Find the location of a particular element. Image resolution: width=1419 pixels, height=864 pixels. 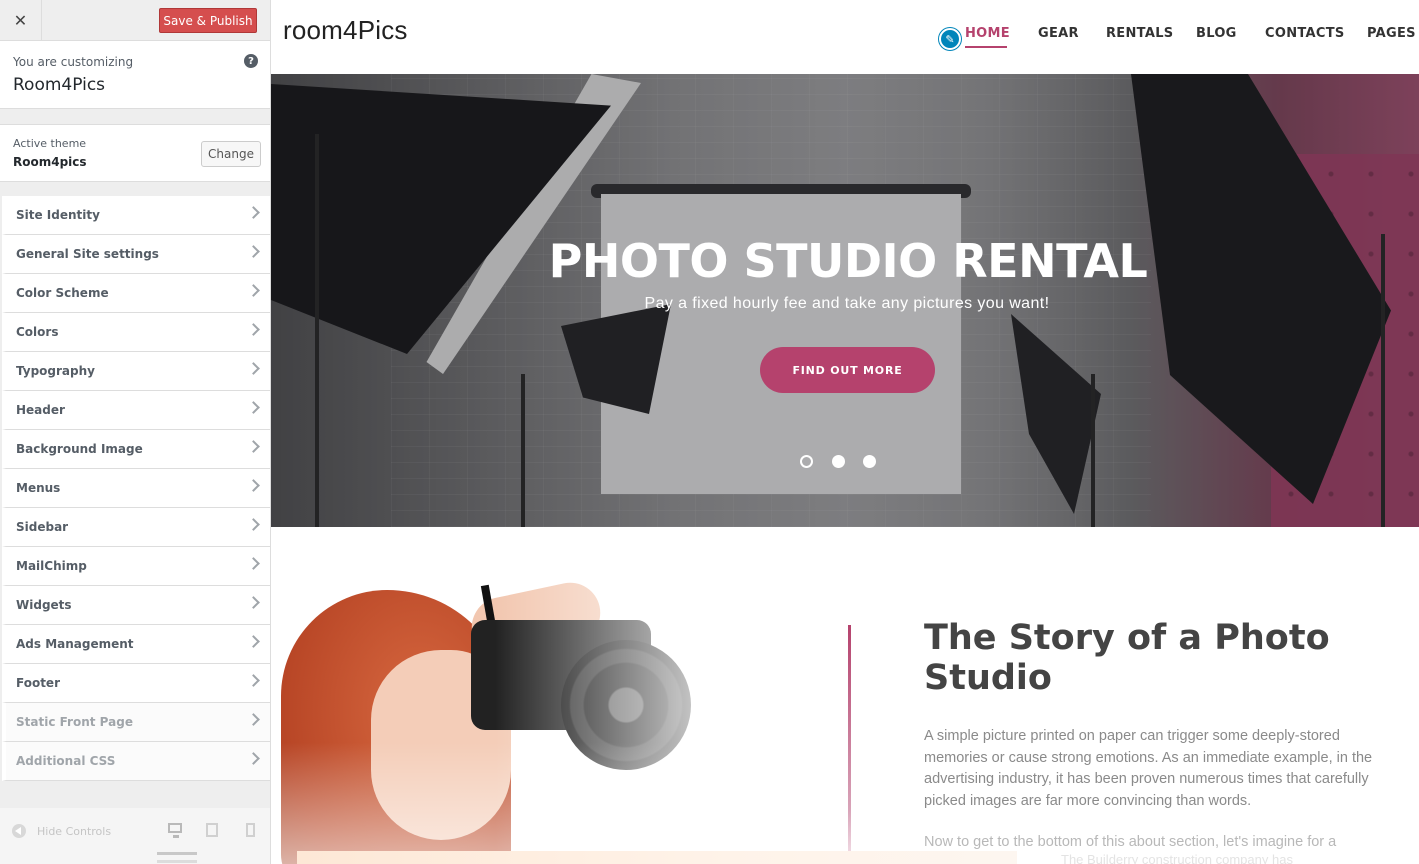

site-logo: room4Pics is located at coordinates (345, 30).